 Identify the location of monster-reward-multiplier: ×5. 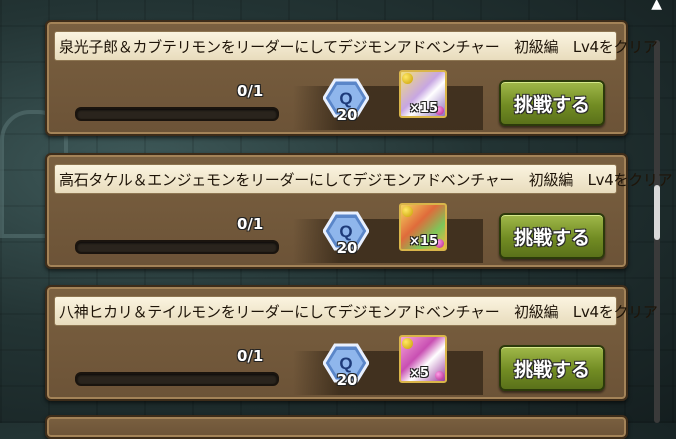
(419, 373).